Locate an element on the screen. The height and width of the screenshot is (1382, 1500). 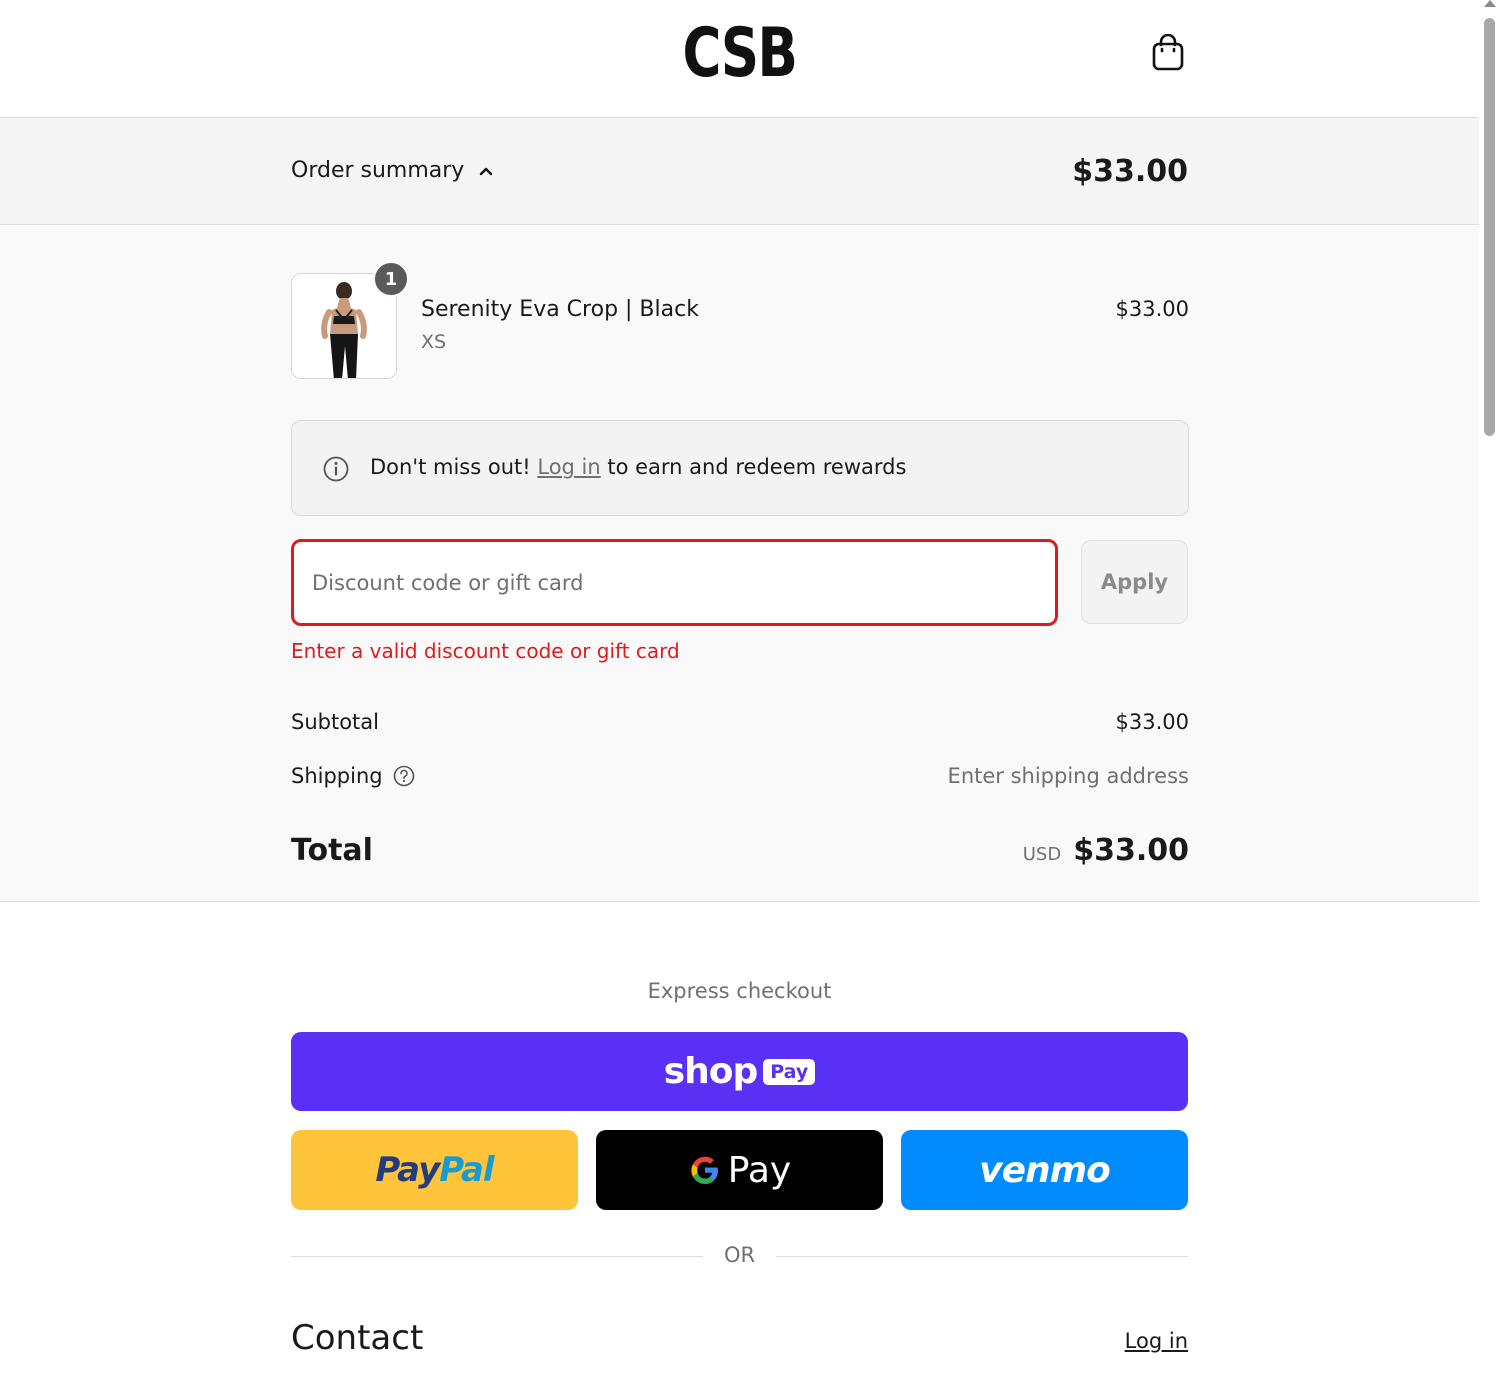
paypal-button: PayPal is located at coordinates (434, 1170).